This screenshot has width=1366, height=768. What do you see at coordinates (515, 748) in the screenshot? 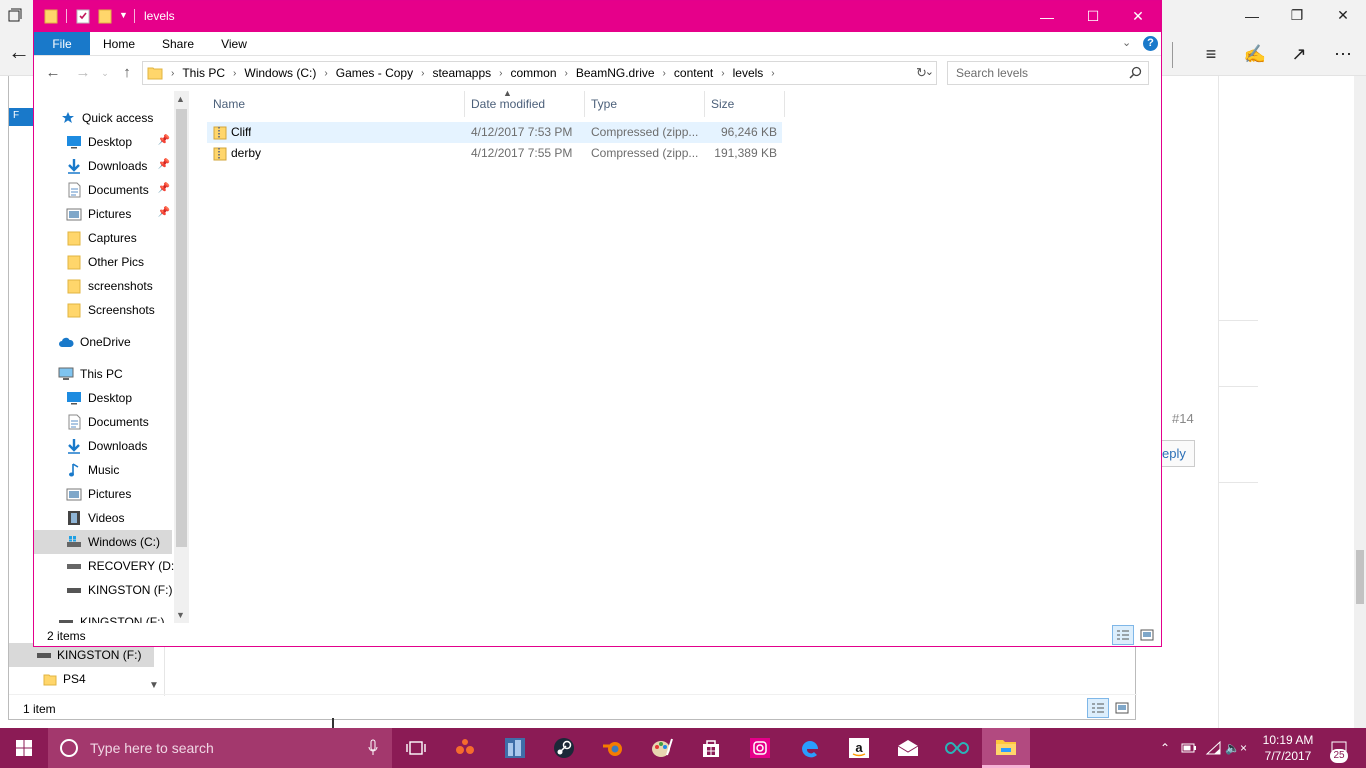
I see `ps-app-icon` at bounding box center [515, 748].